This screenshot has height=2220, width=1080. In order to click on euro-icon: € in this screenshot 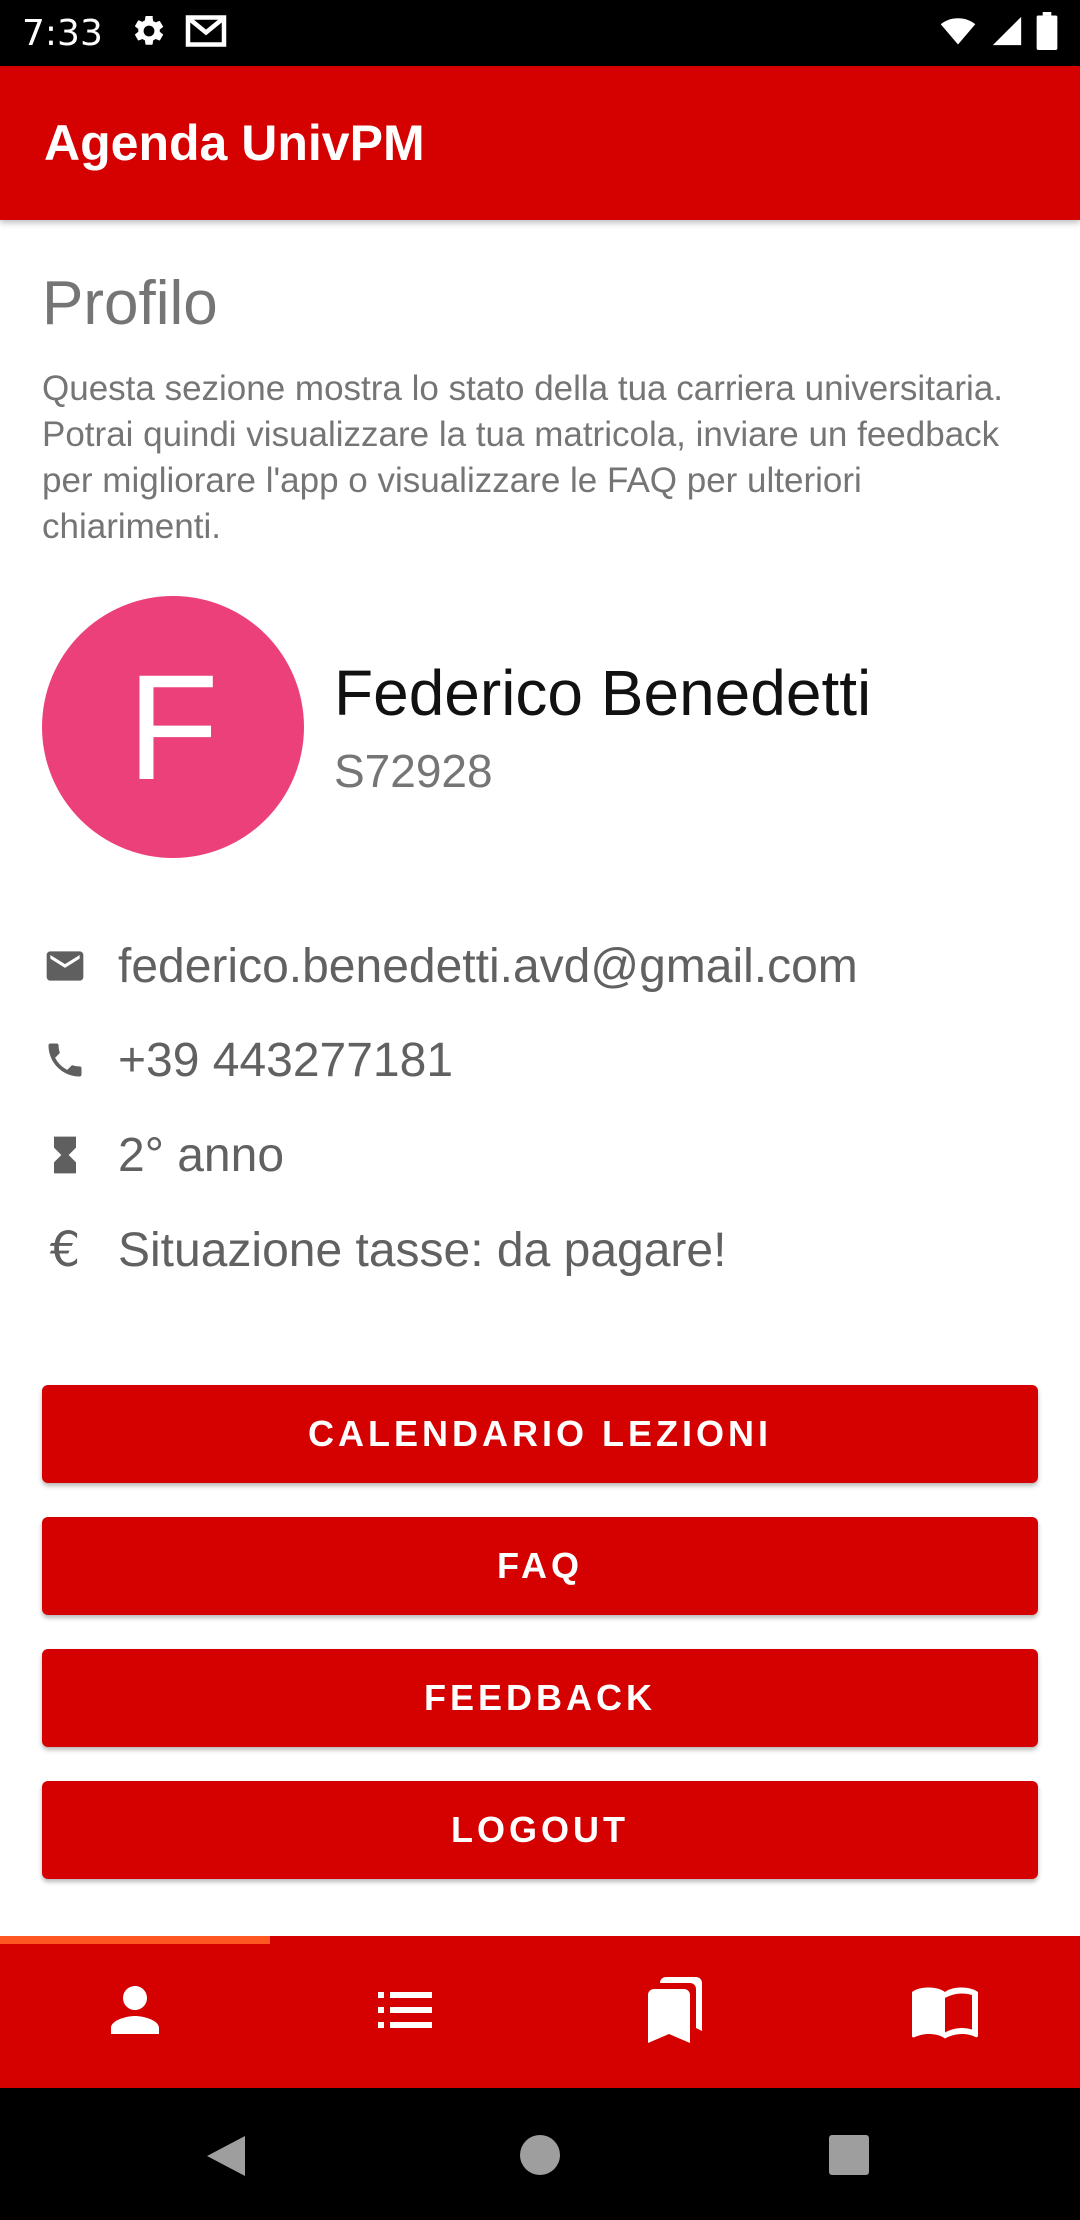, I will do `click(65, 1250)`.